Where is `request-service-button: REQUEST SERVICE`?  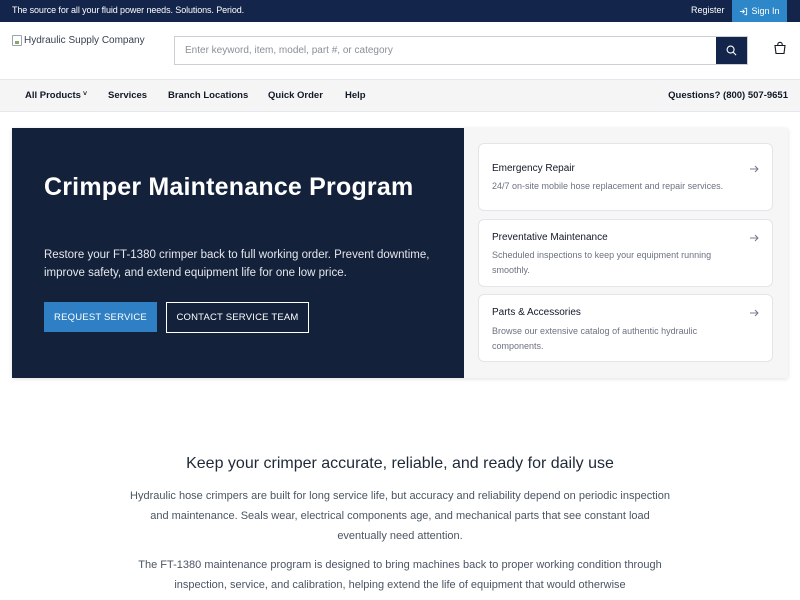 request-service-button: REQUEST SERVICE is located at coordinates (100, 317).